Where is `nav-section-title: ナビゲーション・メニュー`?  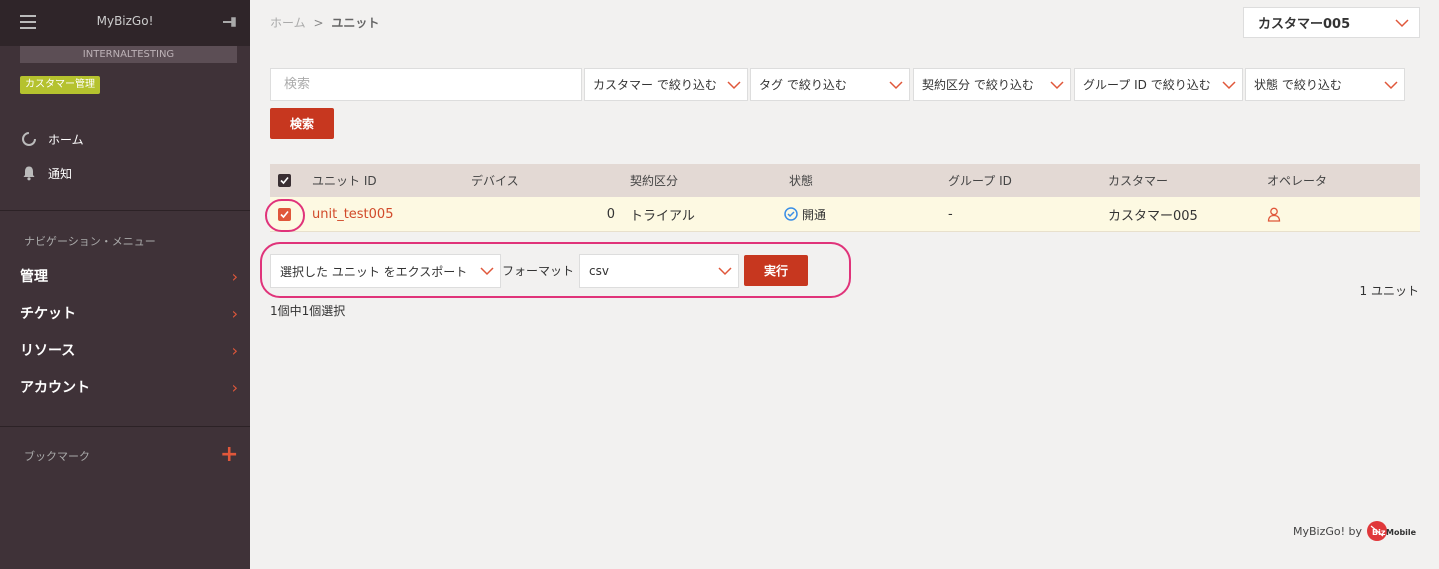
nav-section-title: ナビゲーション・メニュー is located at coordinates (90, 241).